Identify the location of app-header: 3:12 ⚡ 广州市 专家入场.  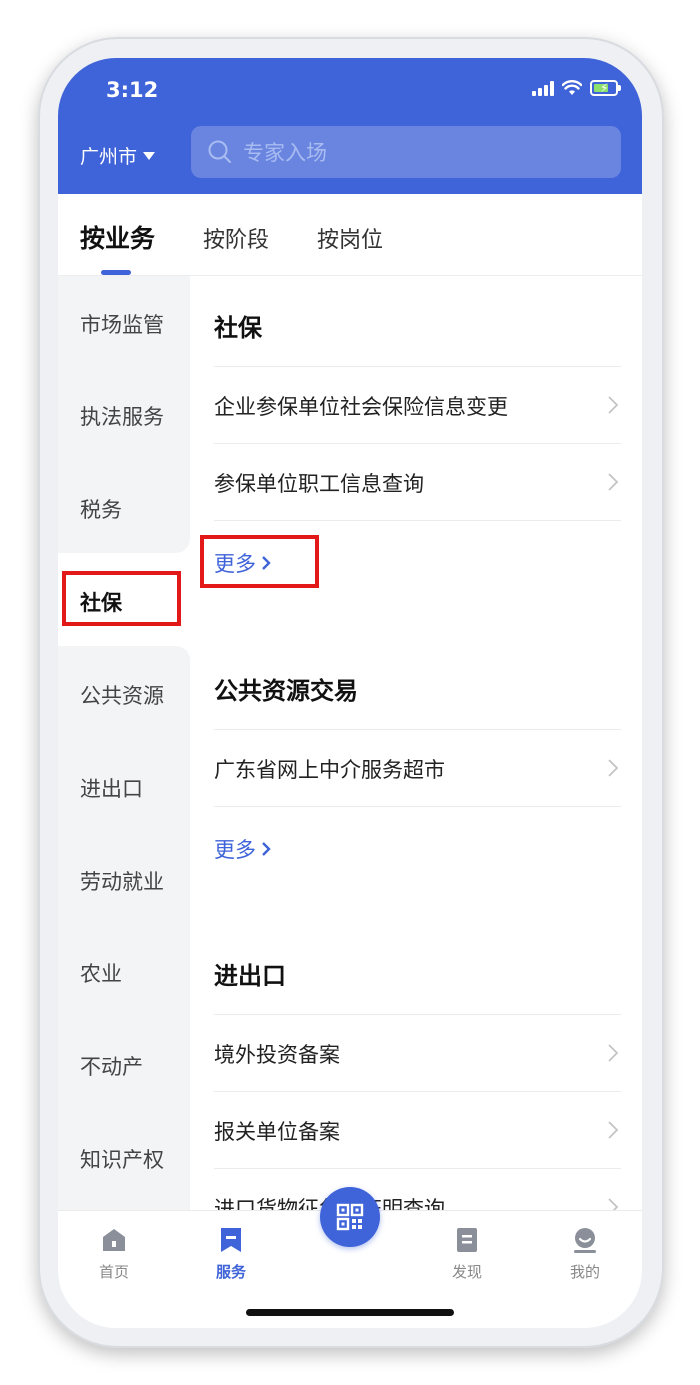
(350, 126).